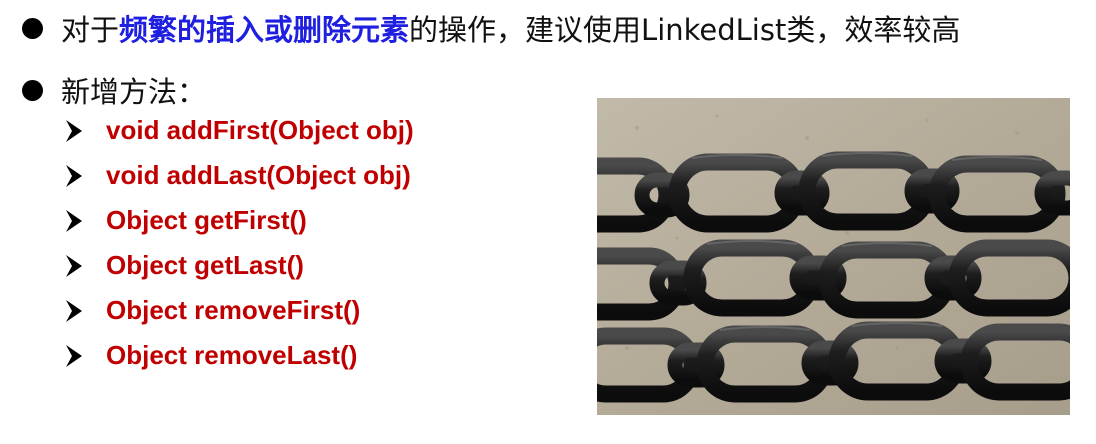  What do you see at coordinates (205, 265) in the screenshot?
I see `method-signature: Object getLast()` at bounding box center [205, 265].